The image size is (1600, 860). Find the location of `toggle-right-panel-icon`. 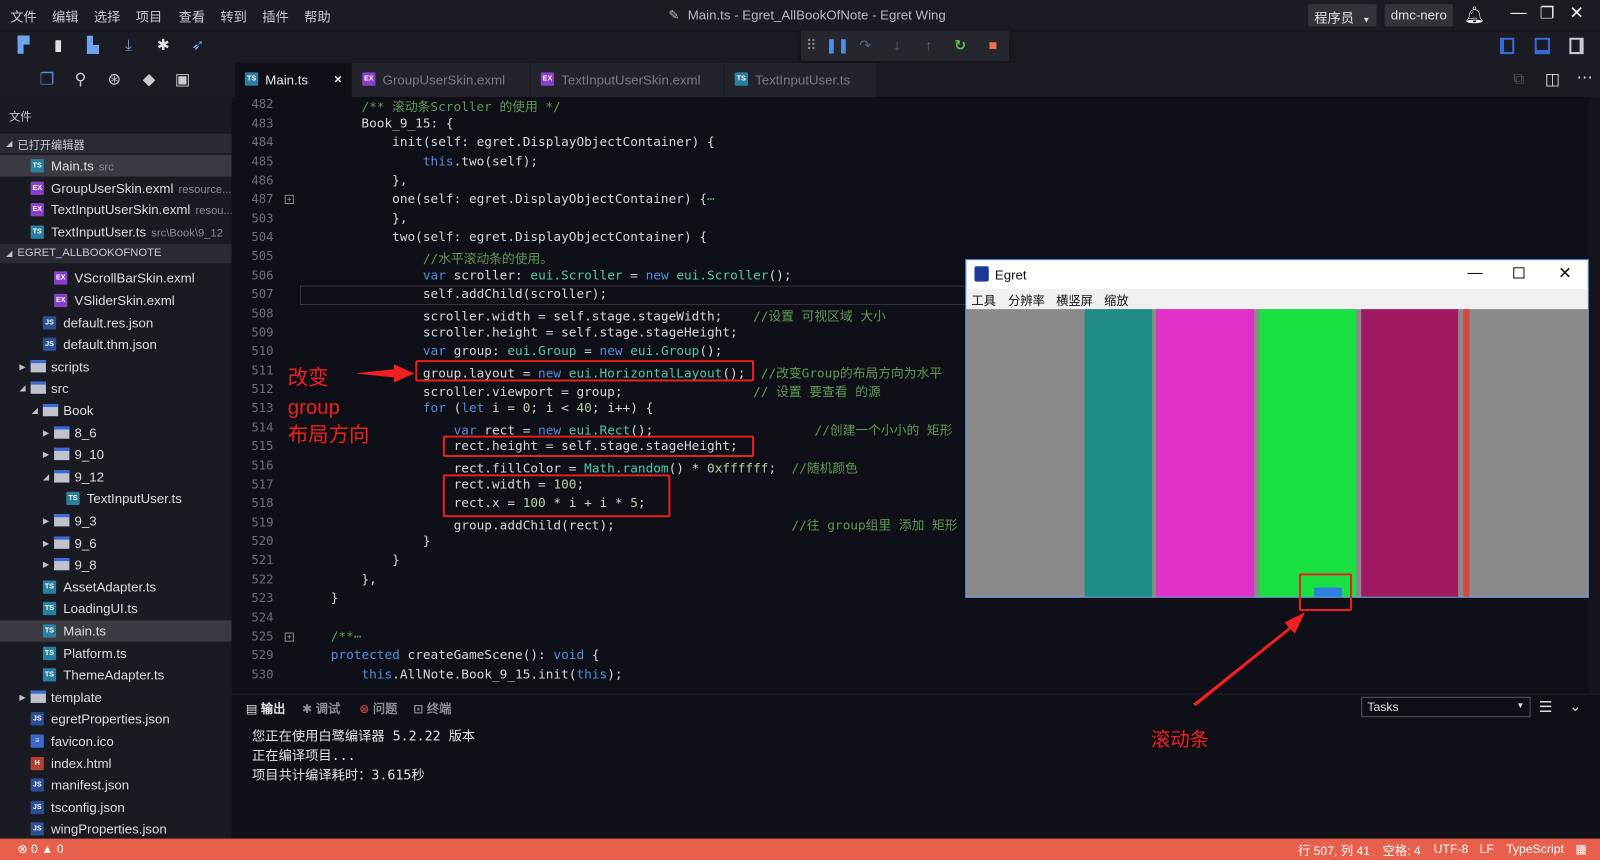

toggle-right-panel-icon is located at coordinates (1576, 46).